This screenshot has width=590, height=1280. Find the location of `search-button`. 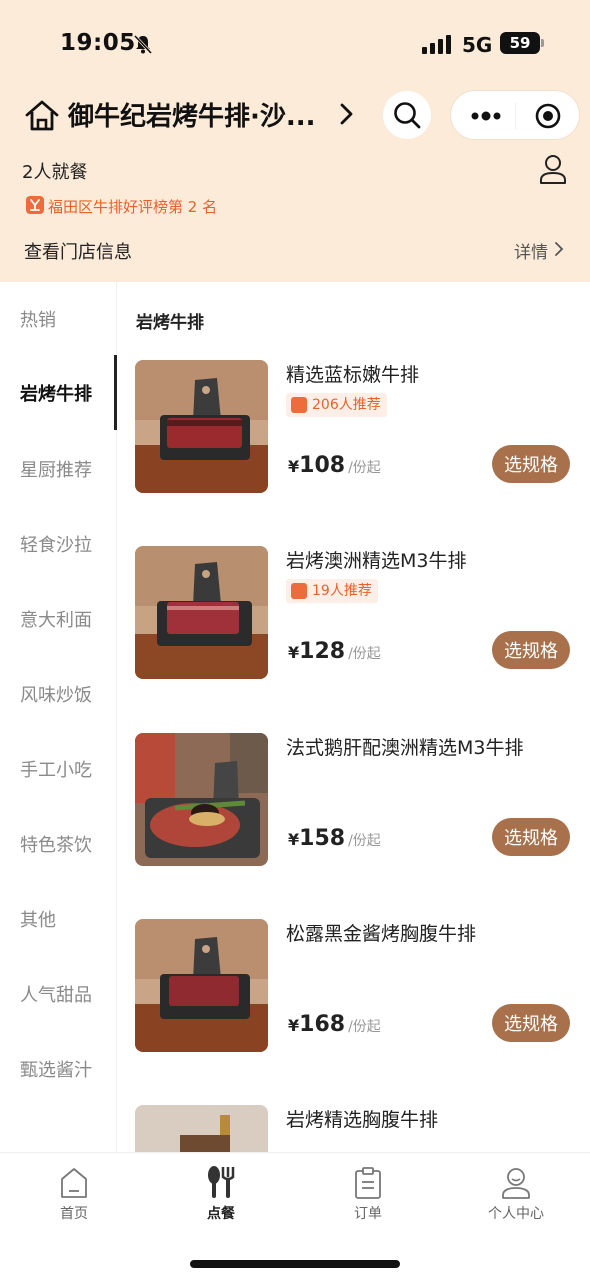

search-button is located at coordinates (407, 115).